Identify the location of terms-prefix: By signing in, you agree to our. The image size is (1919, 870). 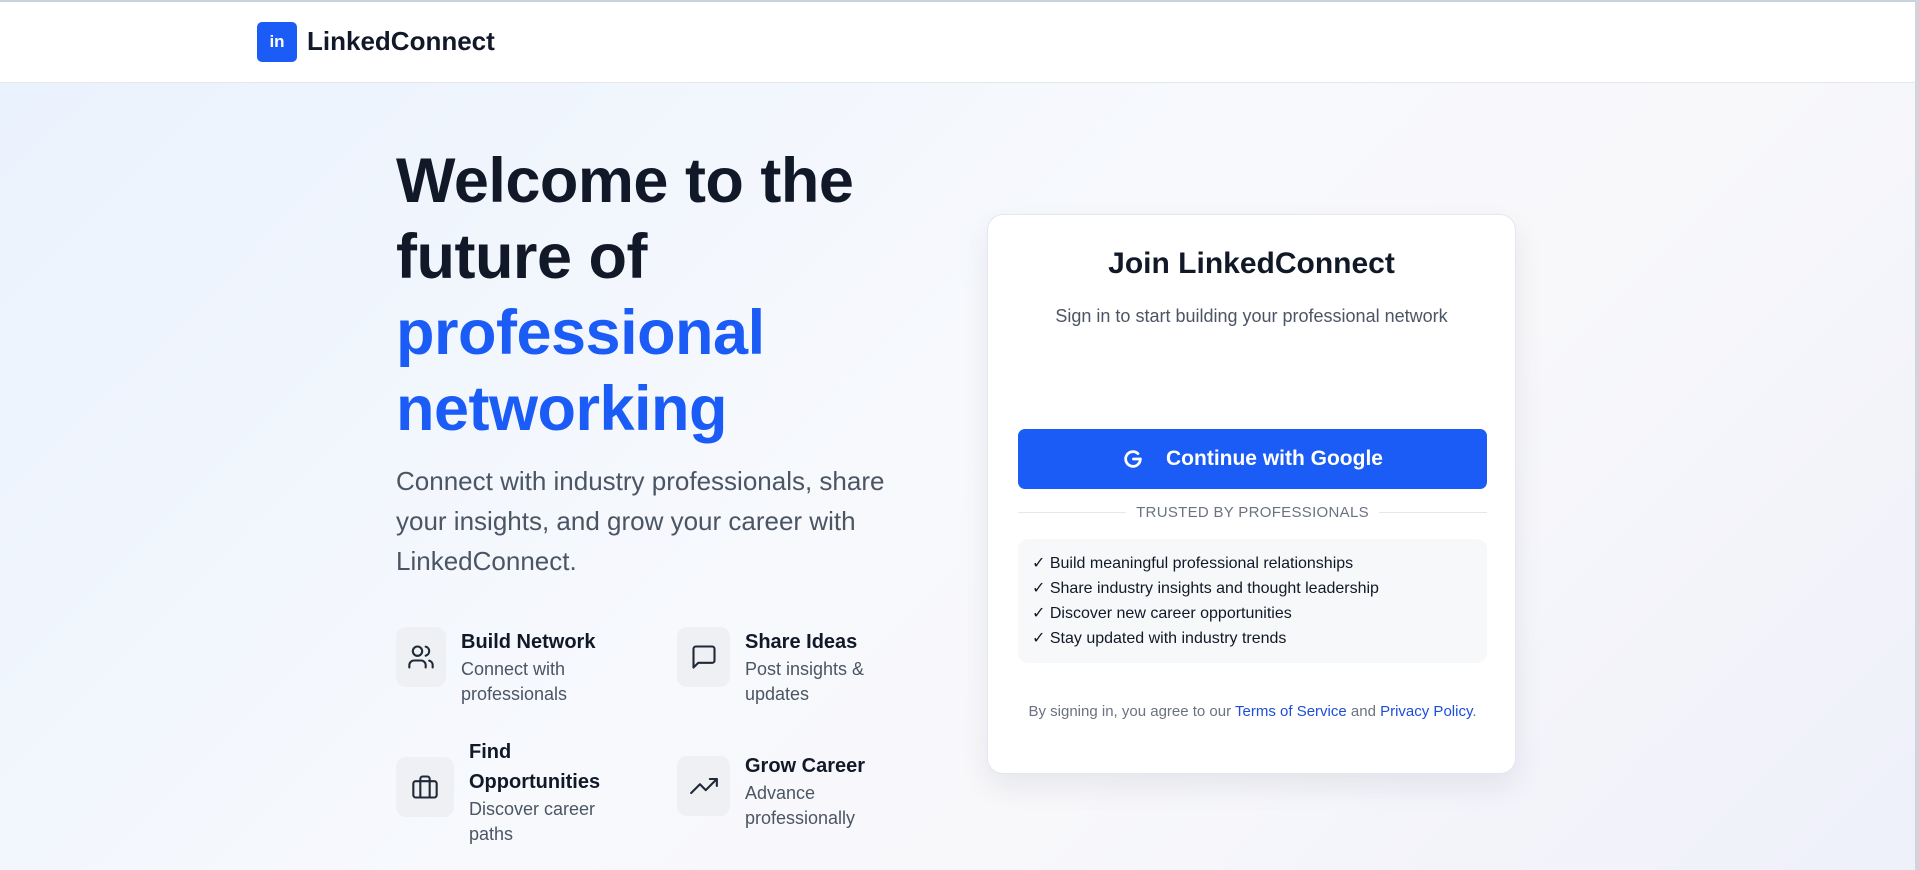
(1130, 711).